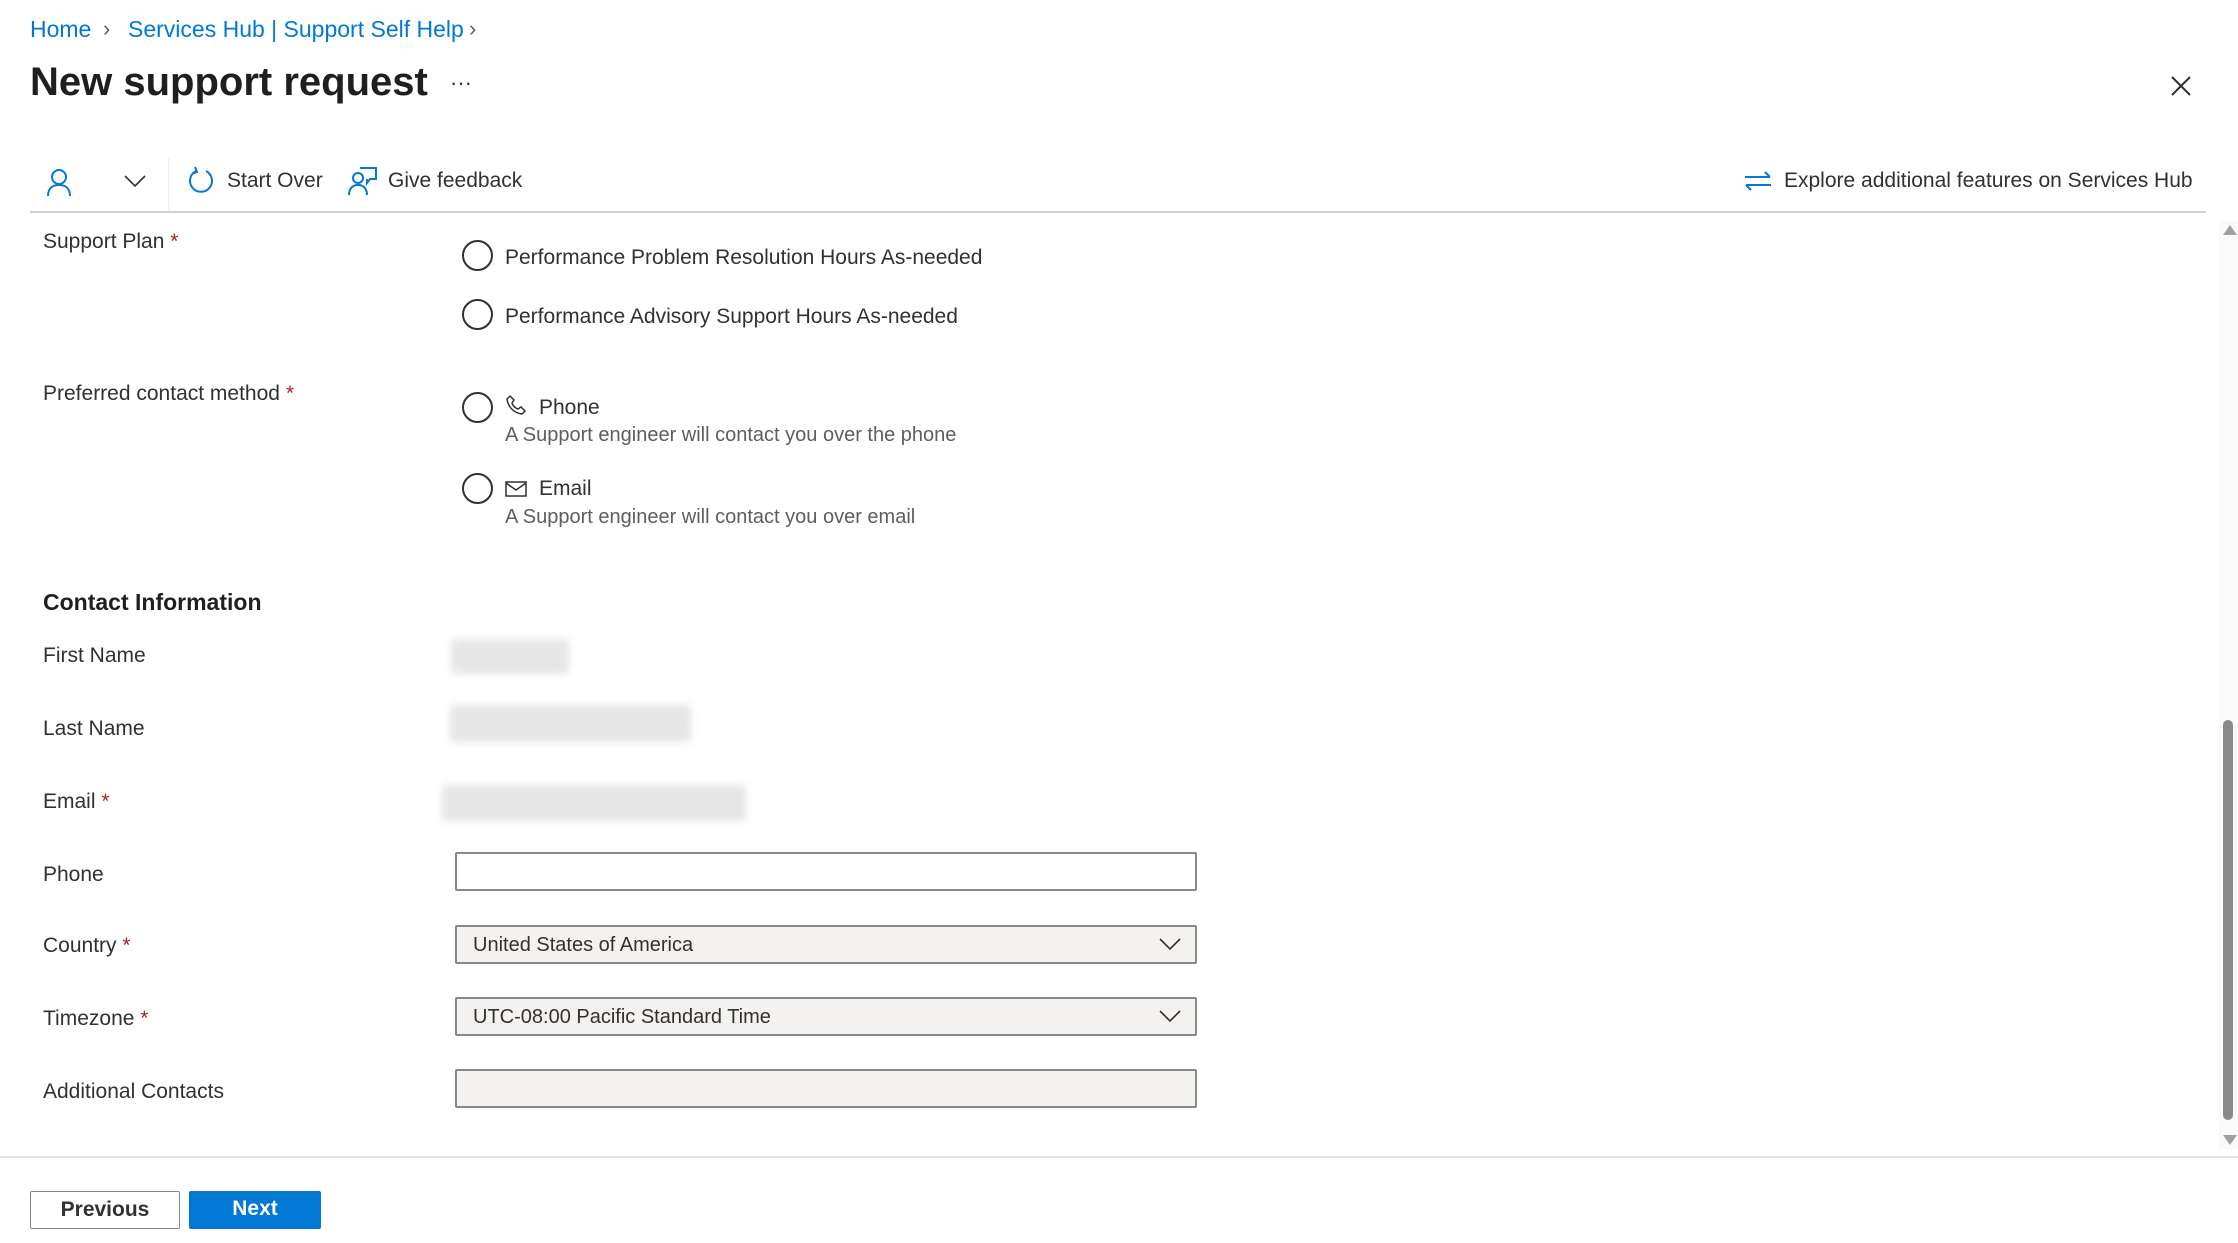  Describe the element at coordinates (477, 488) in the screenshot. I see `contact-method-radio-email` at that location.